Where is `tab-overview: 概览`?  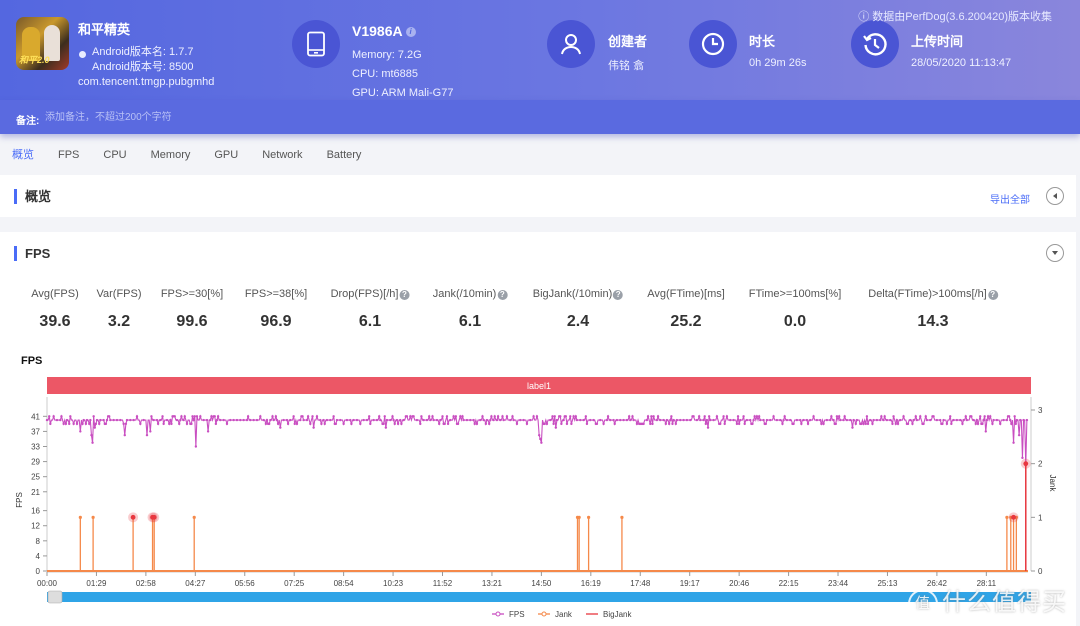 tab-overview: 概览 is located at coordinates (23, 155).